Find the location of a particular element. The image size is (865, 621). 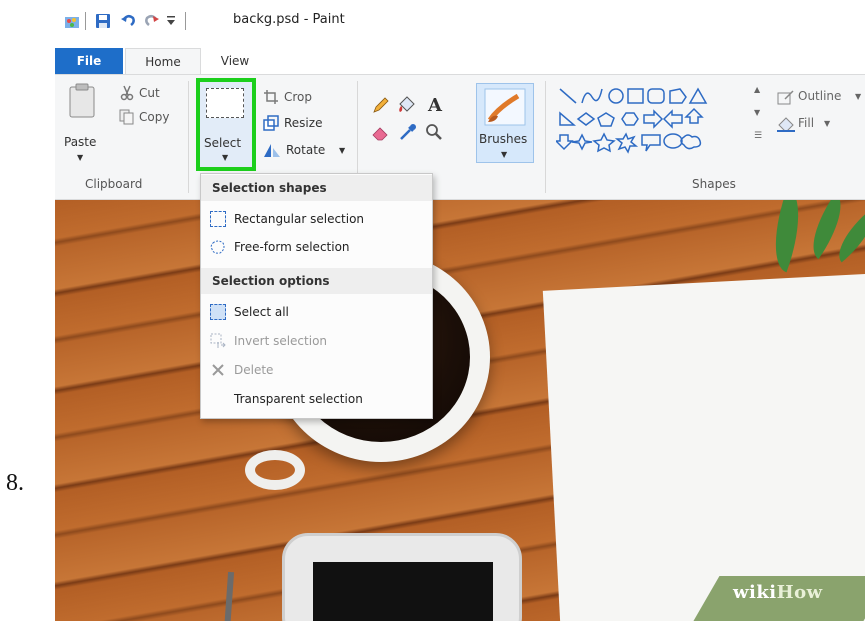

tab-view: View is located at coordinates (235, 61).